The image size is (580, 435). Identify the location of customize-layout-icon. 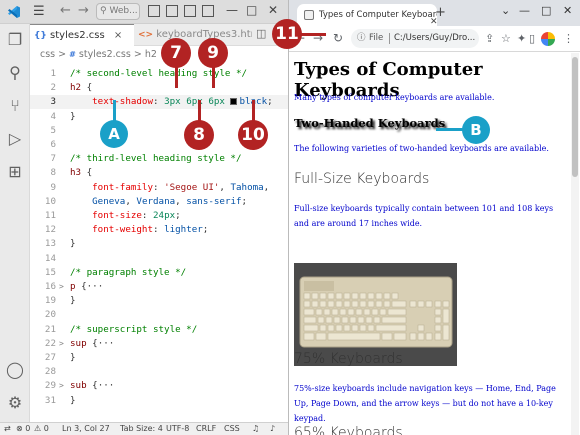
(208, 11).